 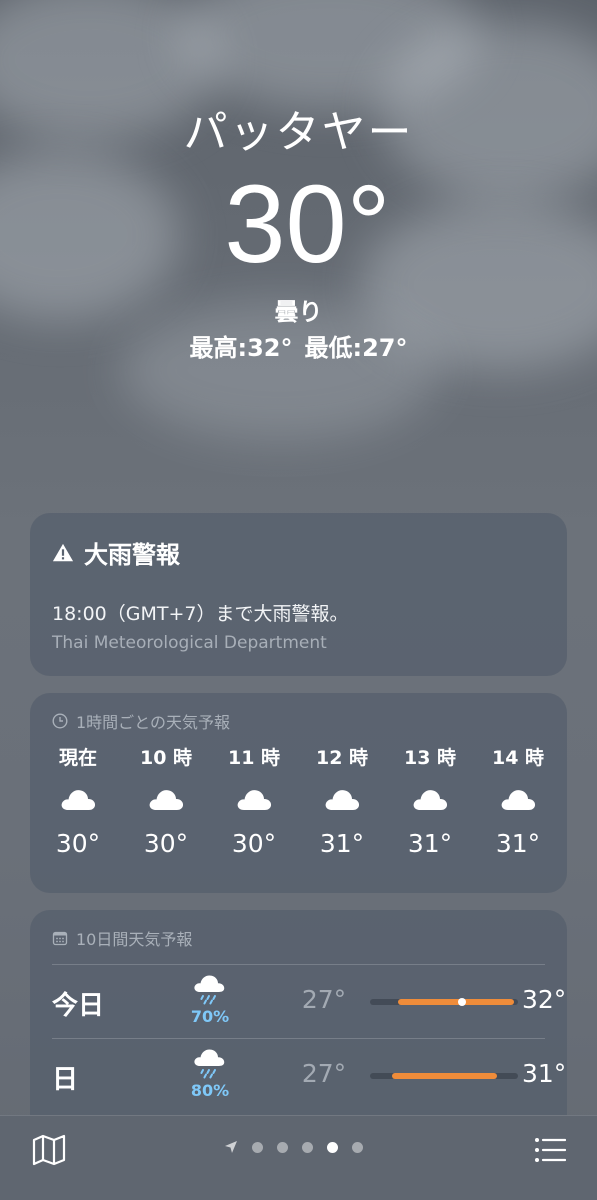 I want to click on day-high: 32°, so click(x=544, y=999).